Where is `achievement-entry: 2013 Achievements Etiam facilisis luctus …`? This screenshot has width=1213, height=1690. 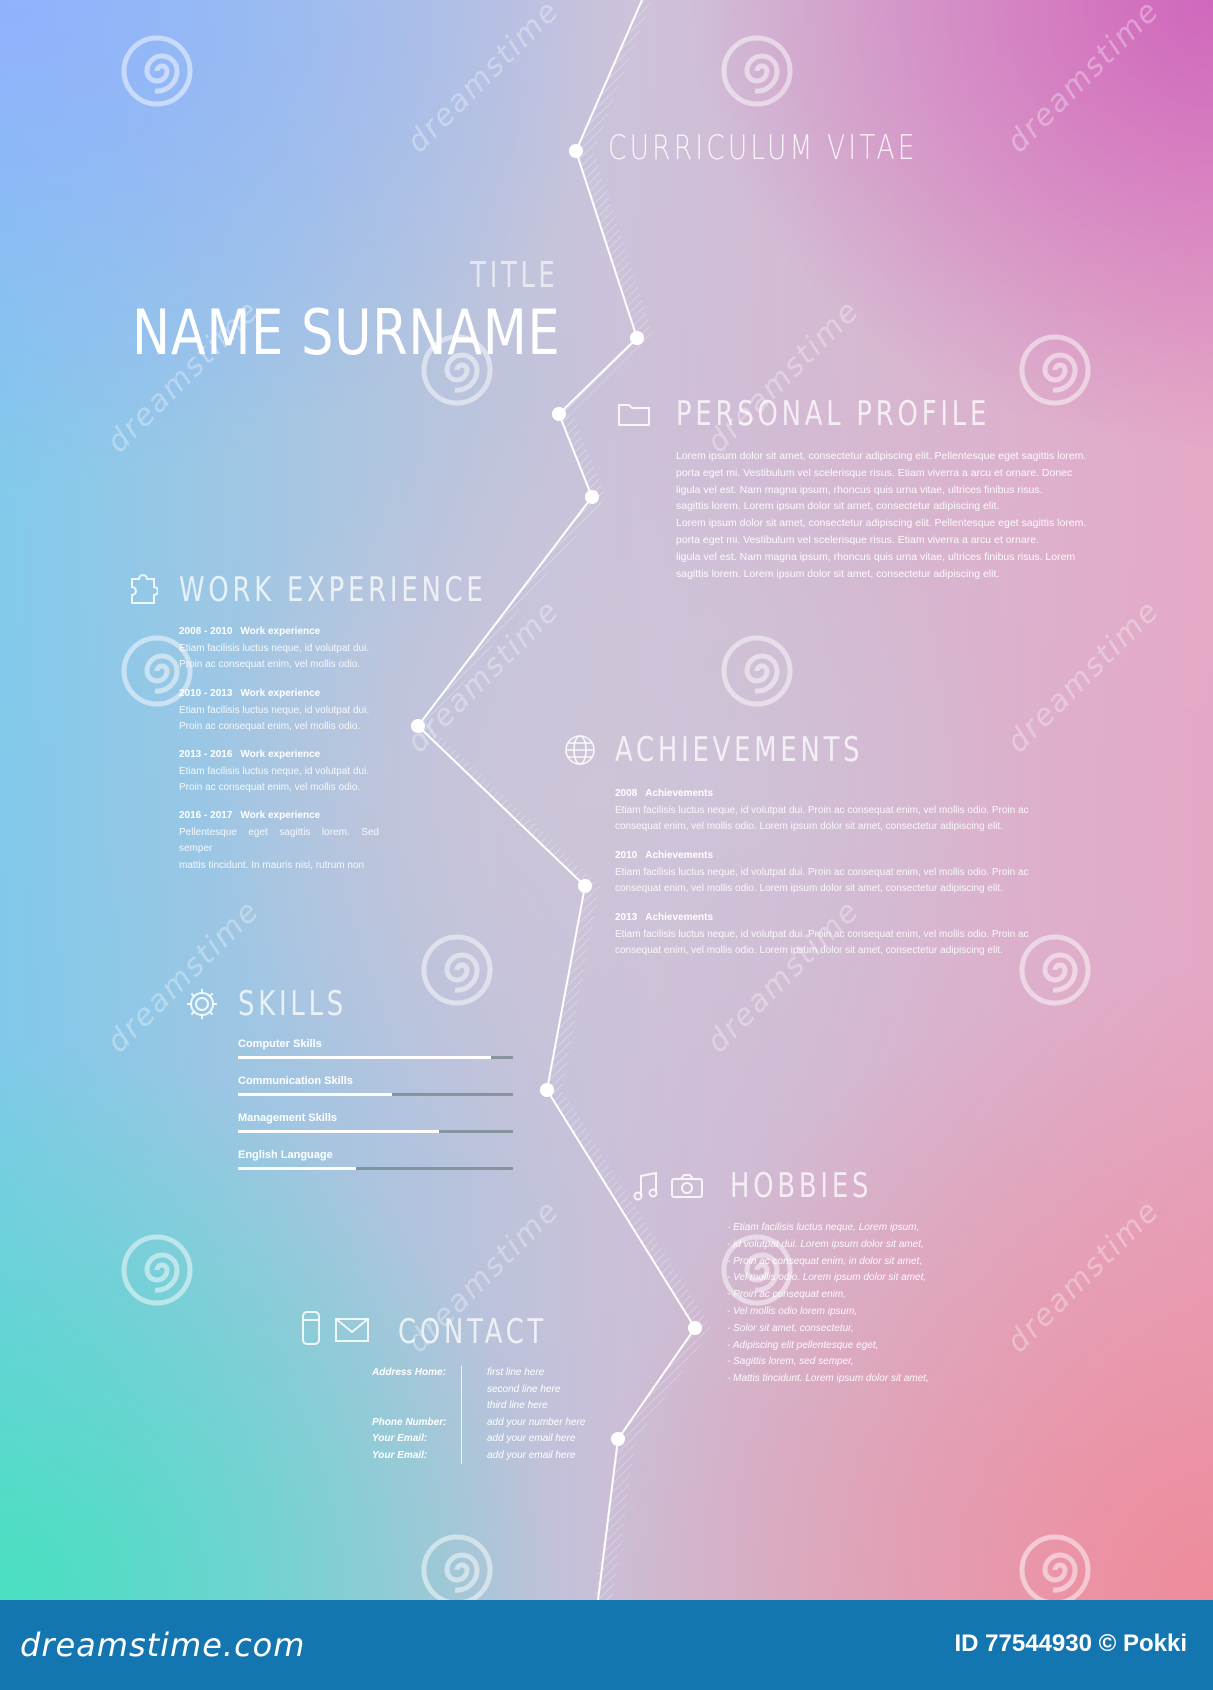 achievement-entry: 2013 Achievements Etiam facilisis luctus … is located at coordinates (840, 935).